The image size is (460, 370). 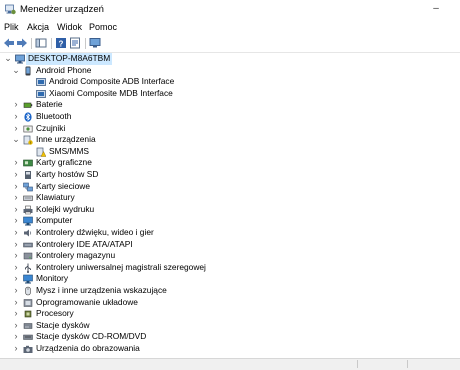 I want to click on show-hide-console-tree-icon, so click(x=41, y=43).